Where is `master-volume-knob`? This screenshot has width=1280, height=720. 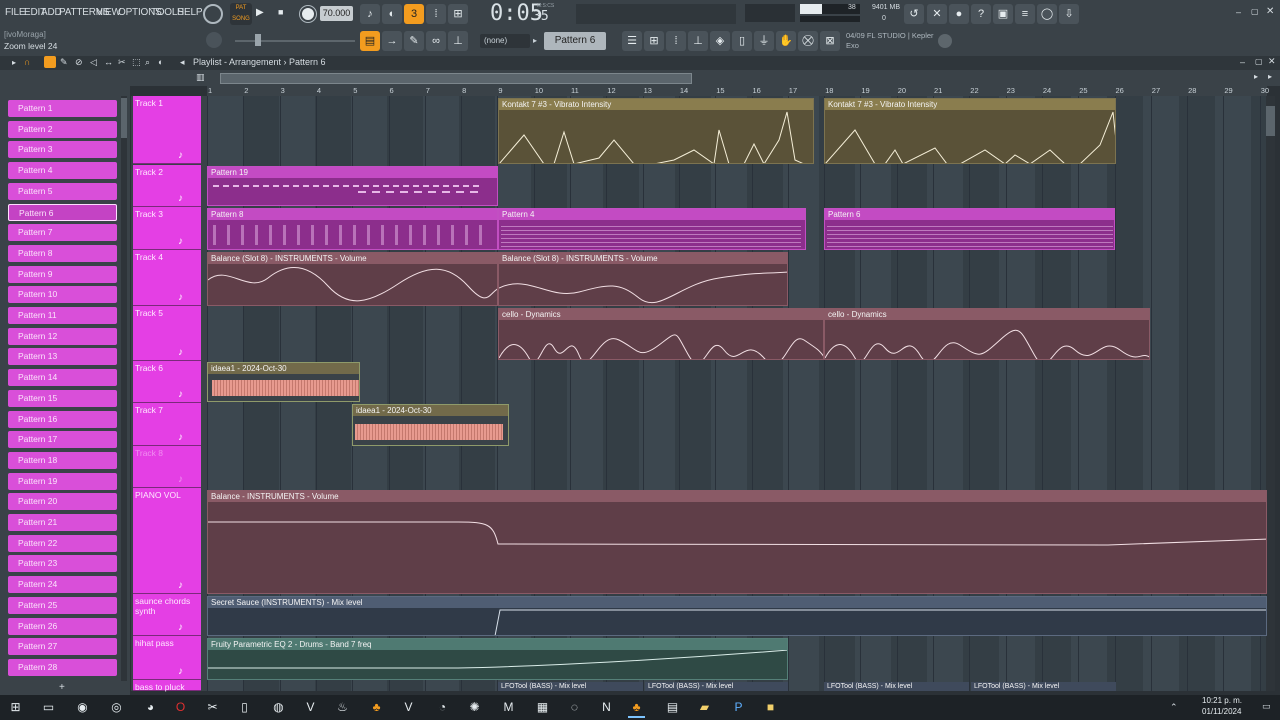
master-volume-knob is located at coordinates (213, 14).